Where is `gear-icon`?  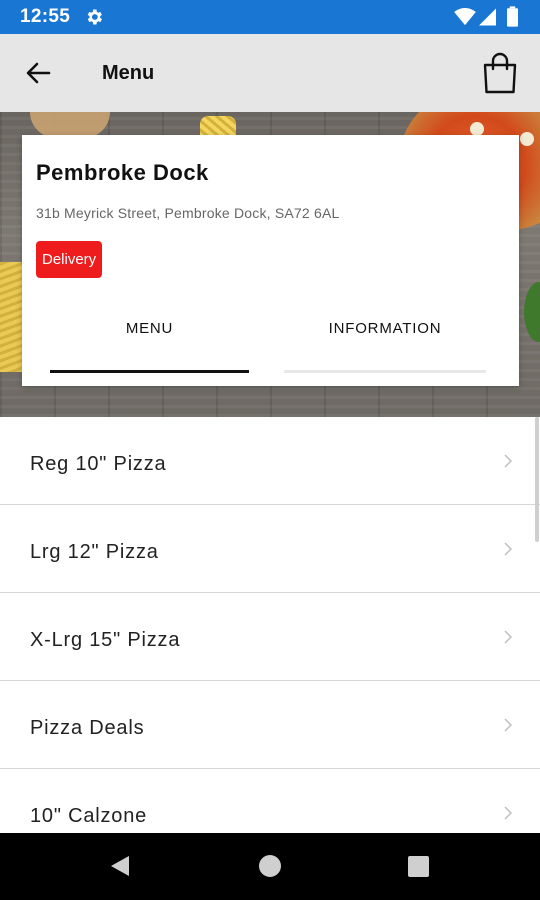
gear-icon is located at coordinates (94, 17).